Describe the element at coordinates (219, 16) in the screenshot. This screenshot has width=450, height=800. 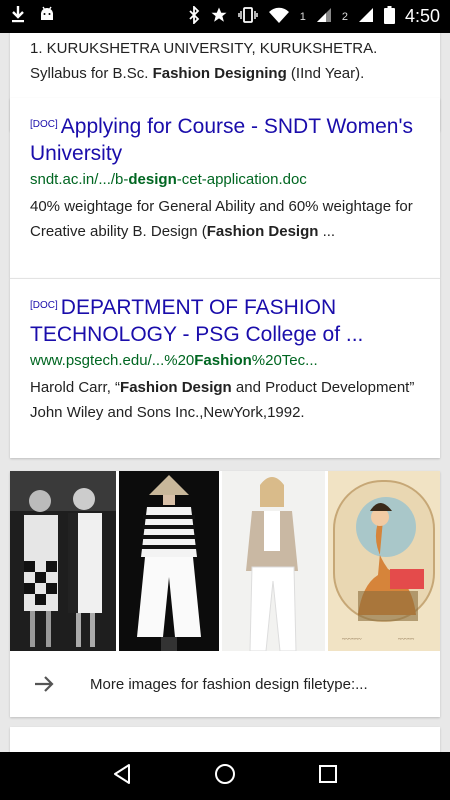
I see `star-icon` at that location.